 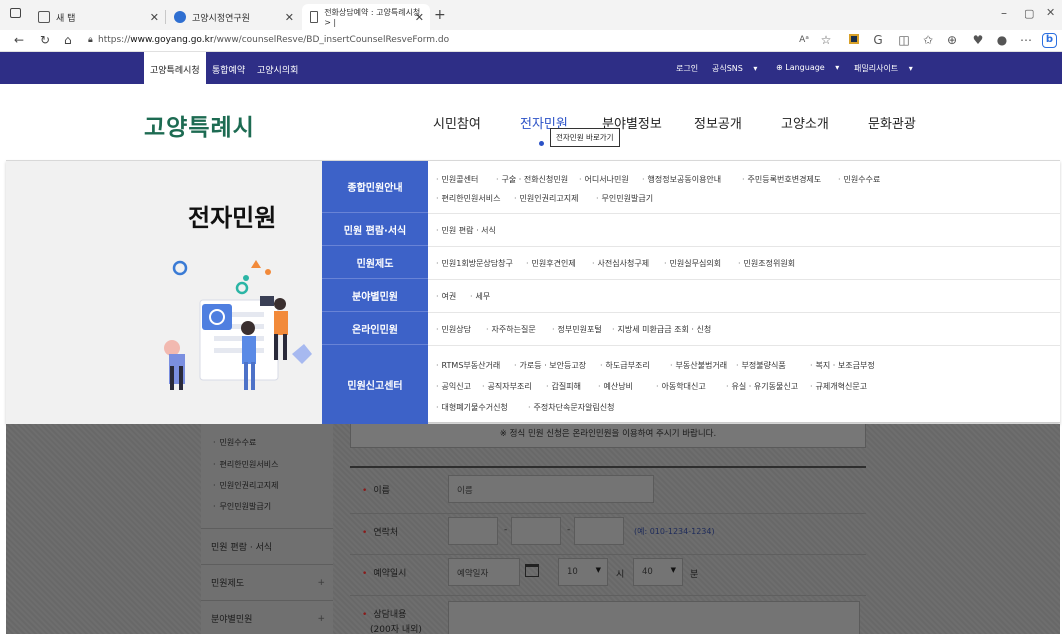 I want to click on category-online: 온라인민원, so click(x=375, y=328).